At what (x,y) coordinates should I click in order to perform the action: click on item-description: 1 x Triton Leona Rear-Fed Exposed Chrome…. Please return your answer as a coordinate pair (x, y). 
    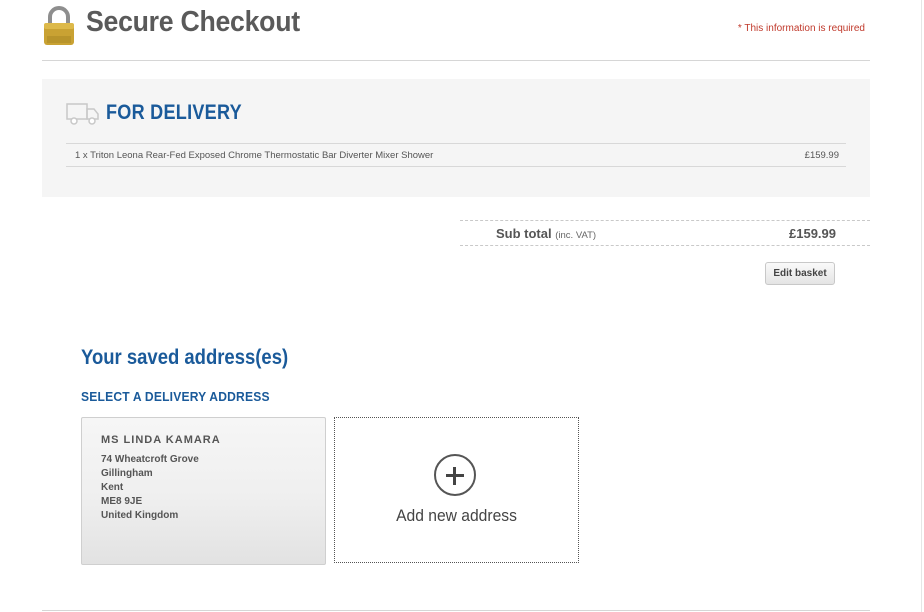
    Looking at the image, I should click on (254, 155).